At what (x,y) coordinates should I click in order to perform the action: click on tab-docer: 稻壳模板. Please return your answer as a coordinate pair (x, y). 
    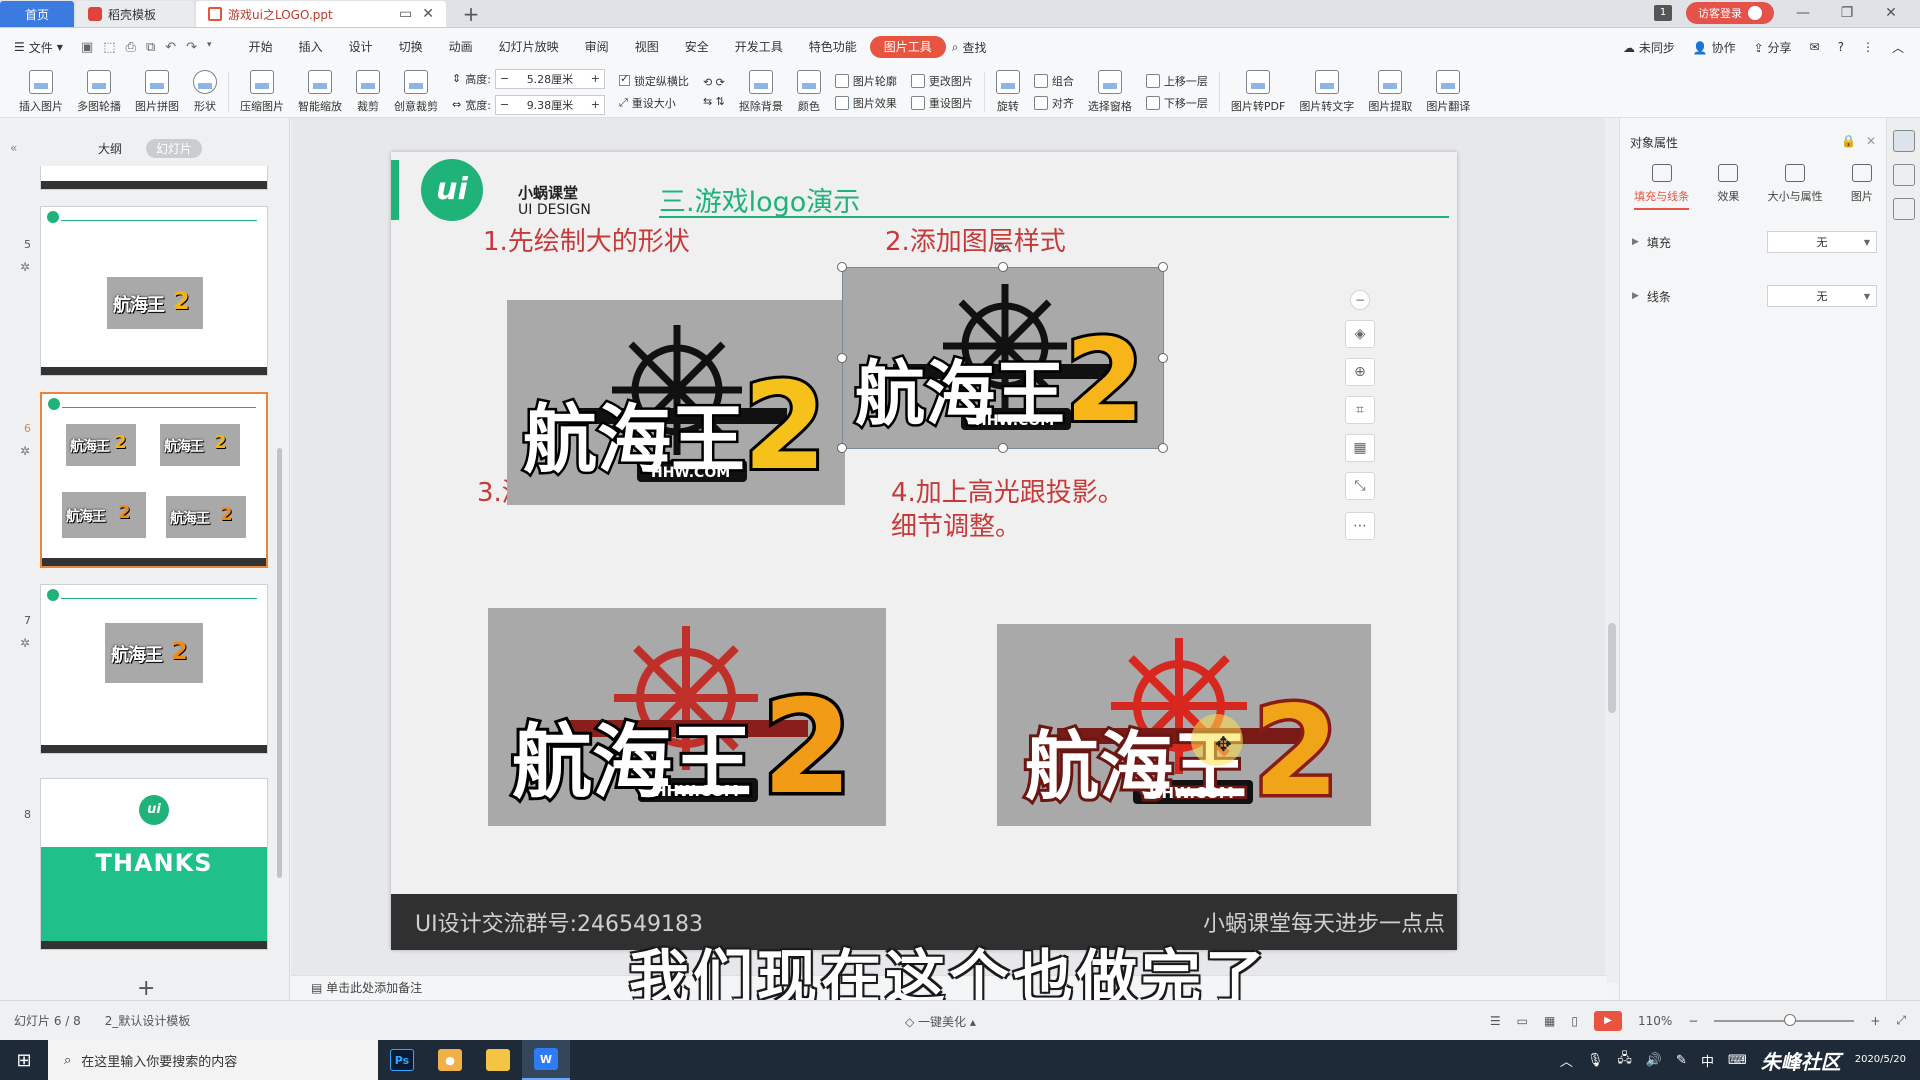
    Looking at the image, I should click on (135, 14).